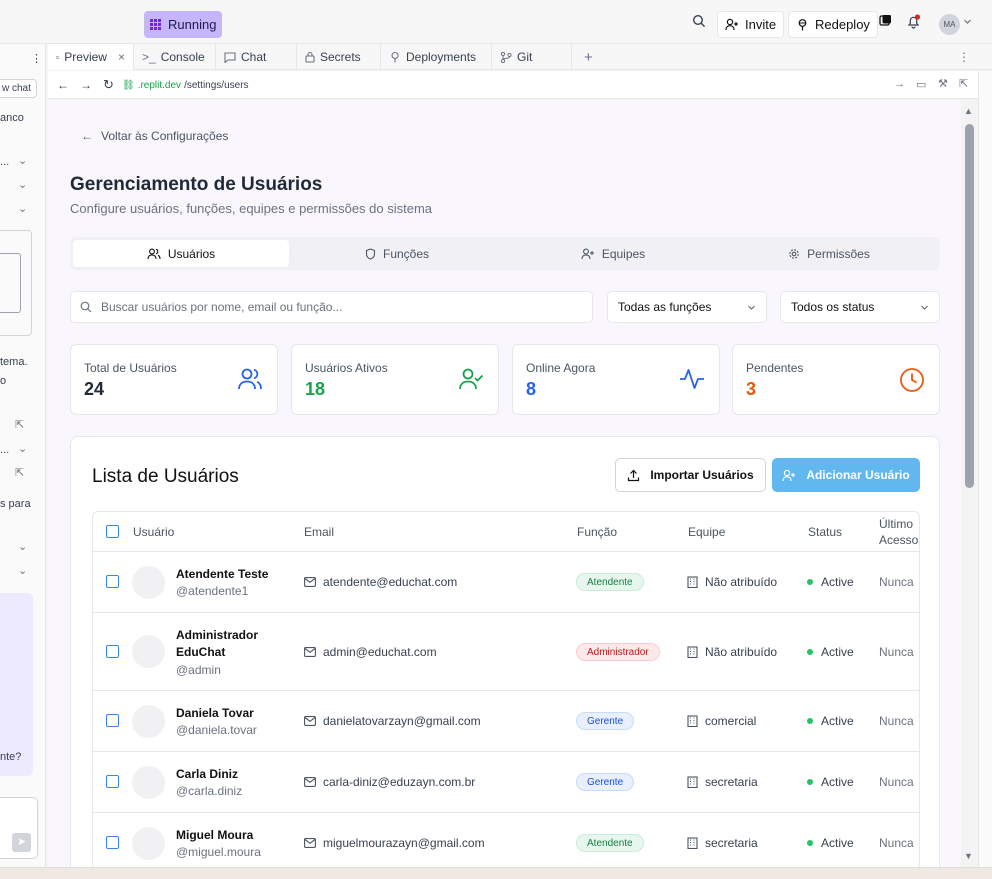 Image resolution: width=992 pixels, height=879 pixels. I want to click on workspace-topbar: Running Invite Redeploy MA, so click(496, 22).